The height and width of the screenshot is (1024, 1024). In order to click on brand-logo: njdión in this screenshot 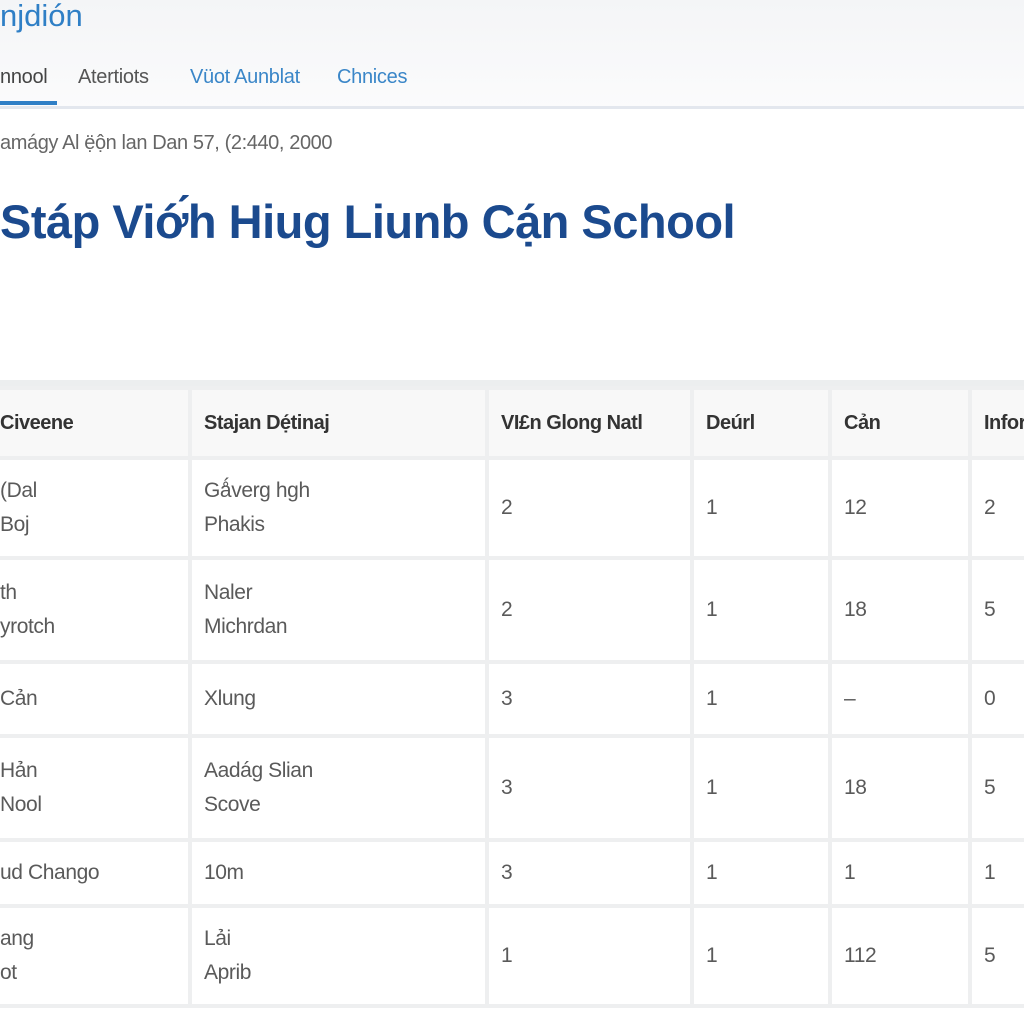, I will do `click(41, 17)`.